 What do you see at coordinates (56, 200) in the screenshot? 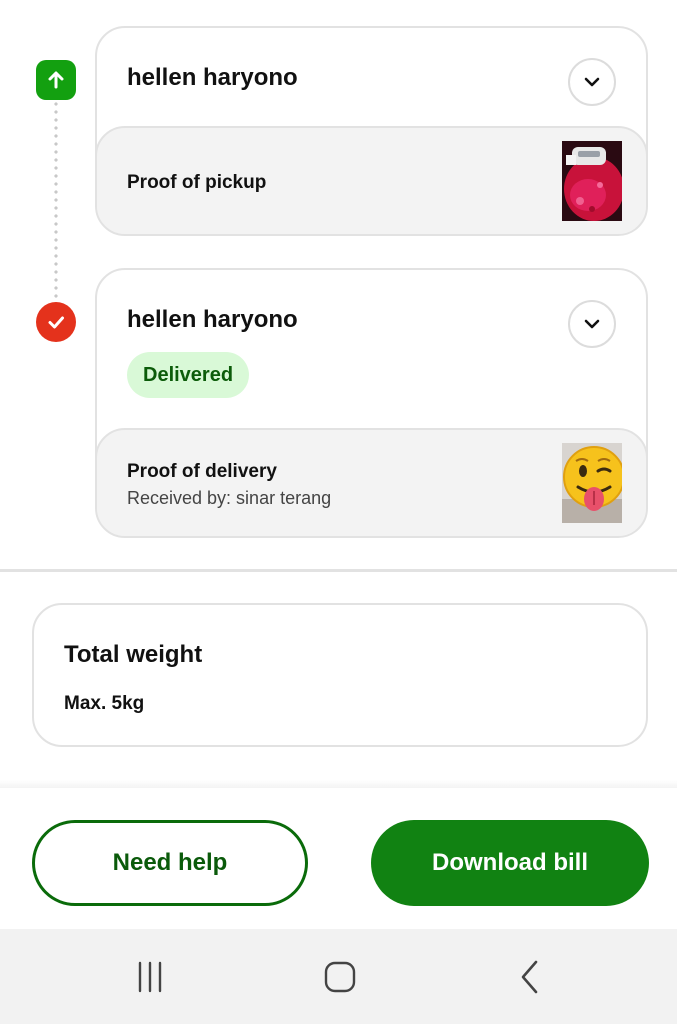
I see `timeline-connector` at bounding box center [56, 200].